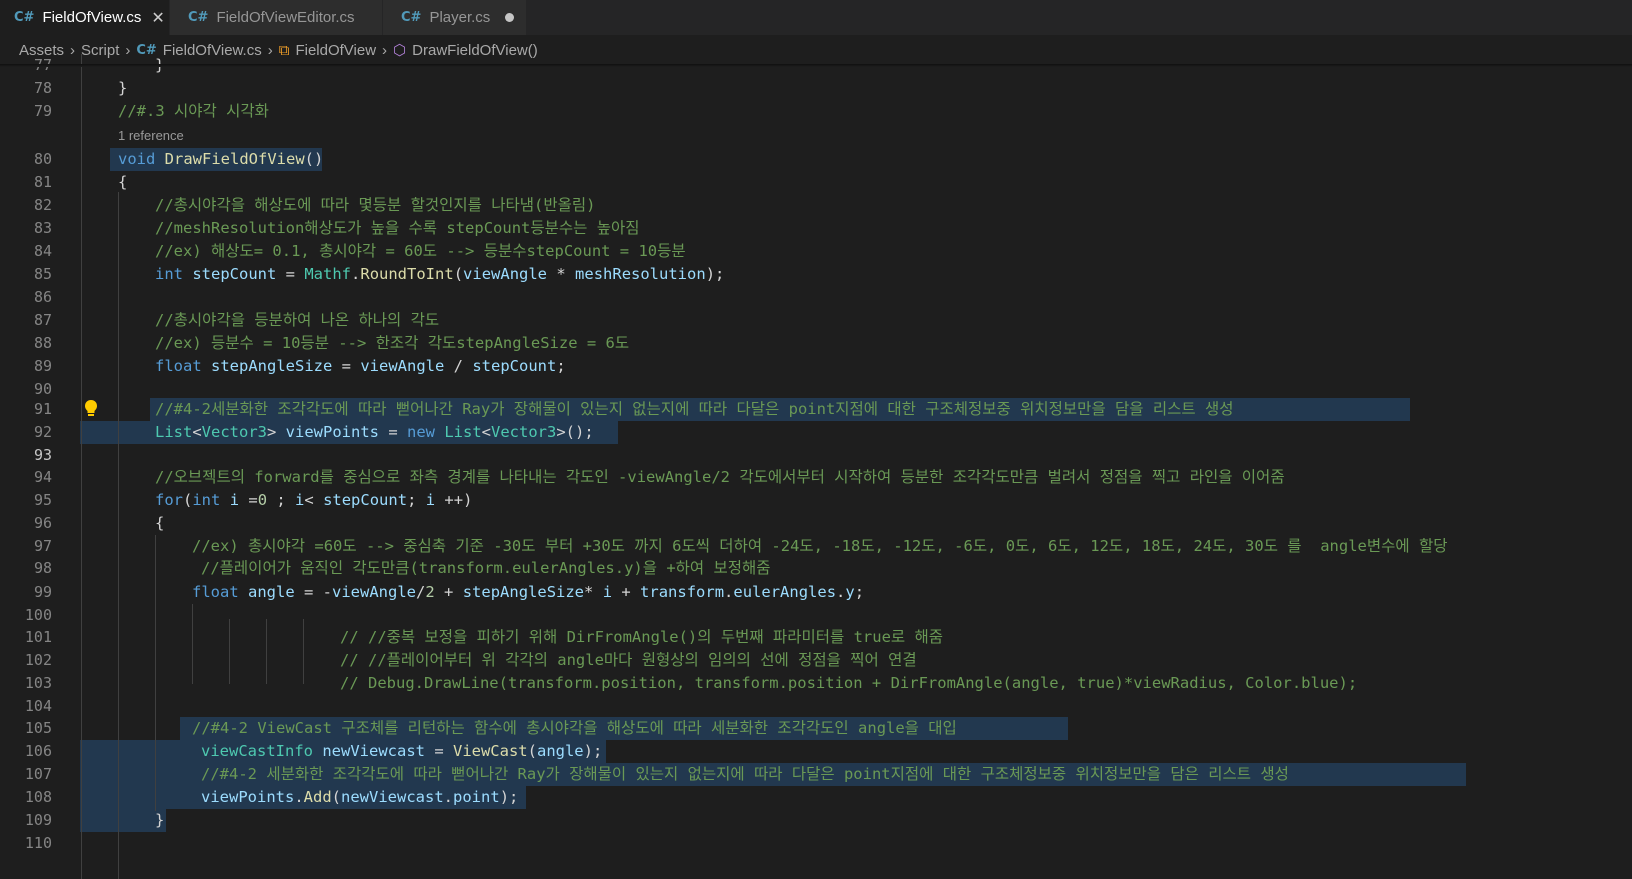  What do you see at coordinates (42, 523) in the screenshot?
I see `line-number: 96` at bounding box center [42, 523].